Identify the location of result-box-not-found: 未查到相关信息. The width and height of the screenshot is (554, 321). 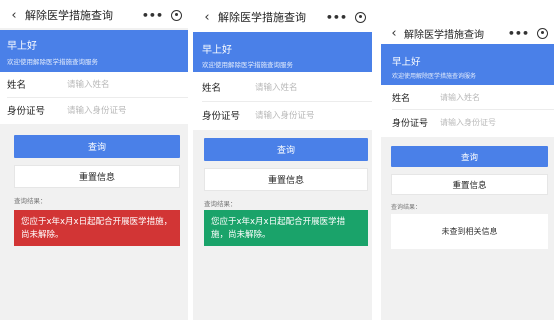
(469, 231).